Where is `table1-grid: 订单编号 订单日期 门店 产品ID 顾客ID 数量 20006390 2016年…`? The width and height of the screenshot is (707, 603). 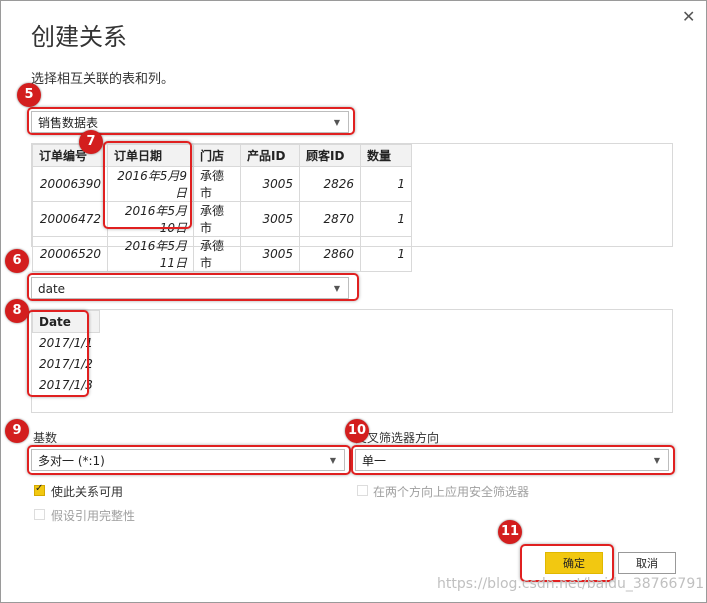 table1-grid: 订单编号 订单日期 门店 产品ID 顾客ID 数量 20006390 2016年… is located at coordinates (222, 208).